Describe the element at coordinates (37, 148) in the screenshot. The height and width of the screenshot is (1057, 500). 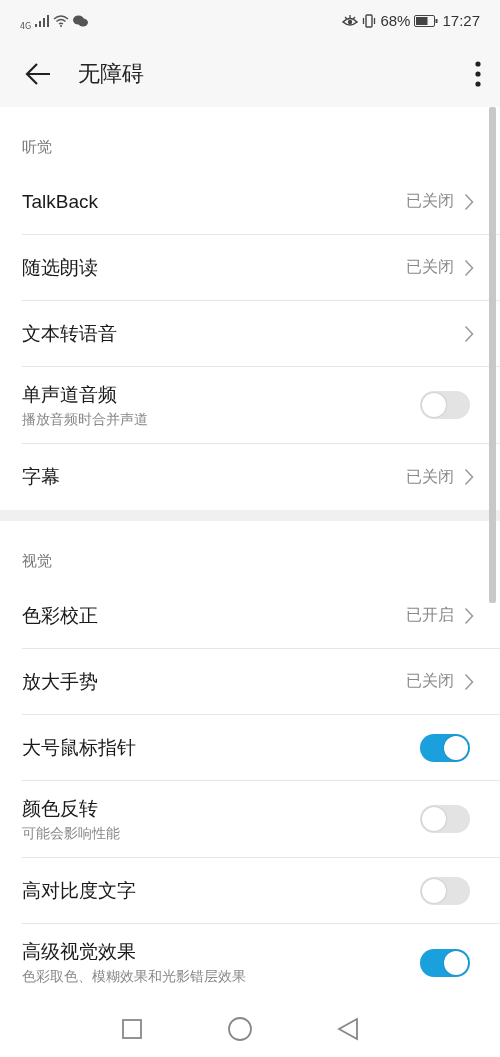
I see `section-header: 听觉` at that location.